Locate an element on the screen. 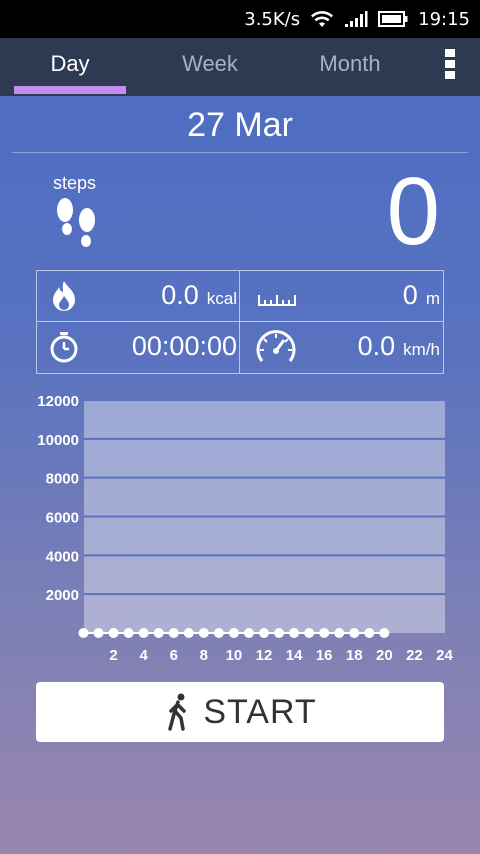  start-button: START is located at coordinates (240, 712).